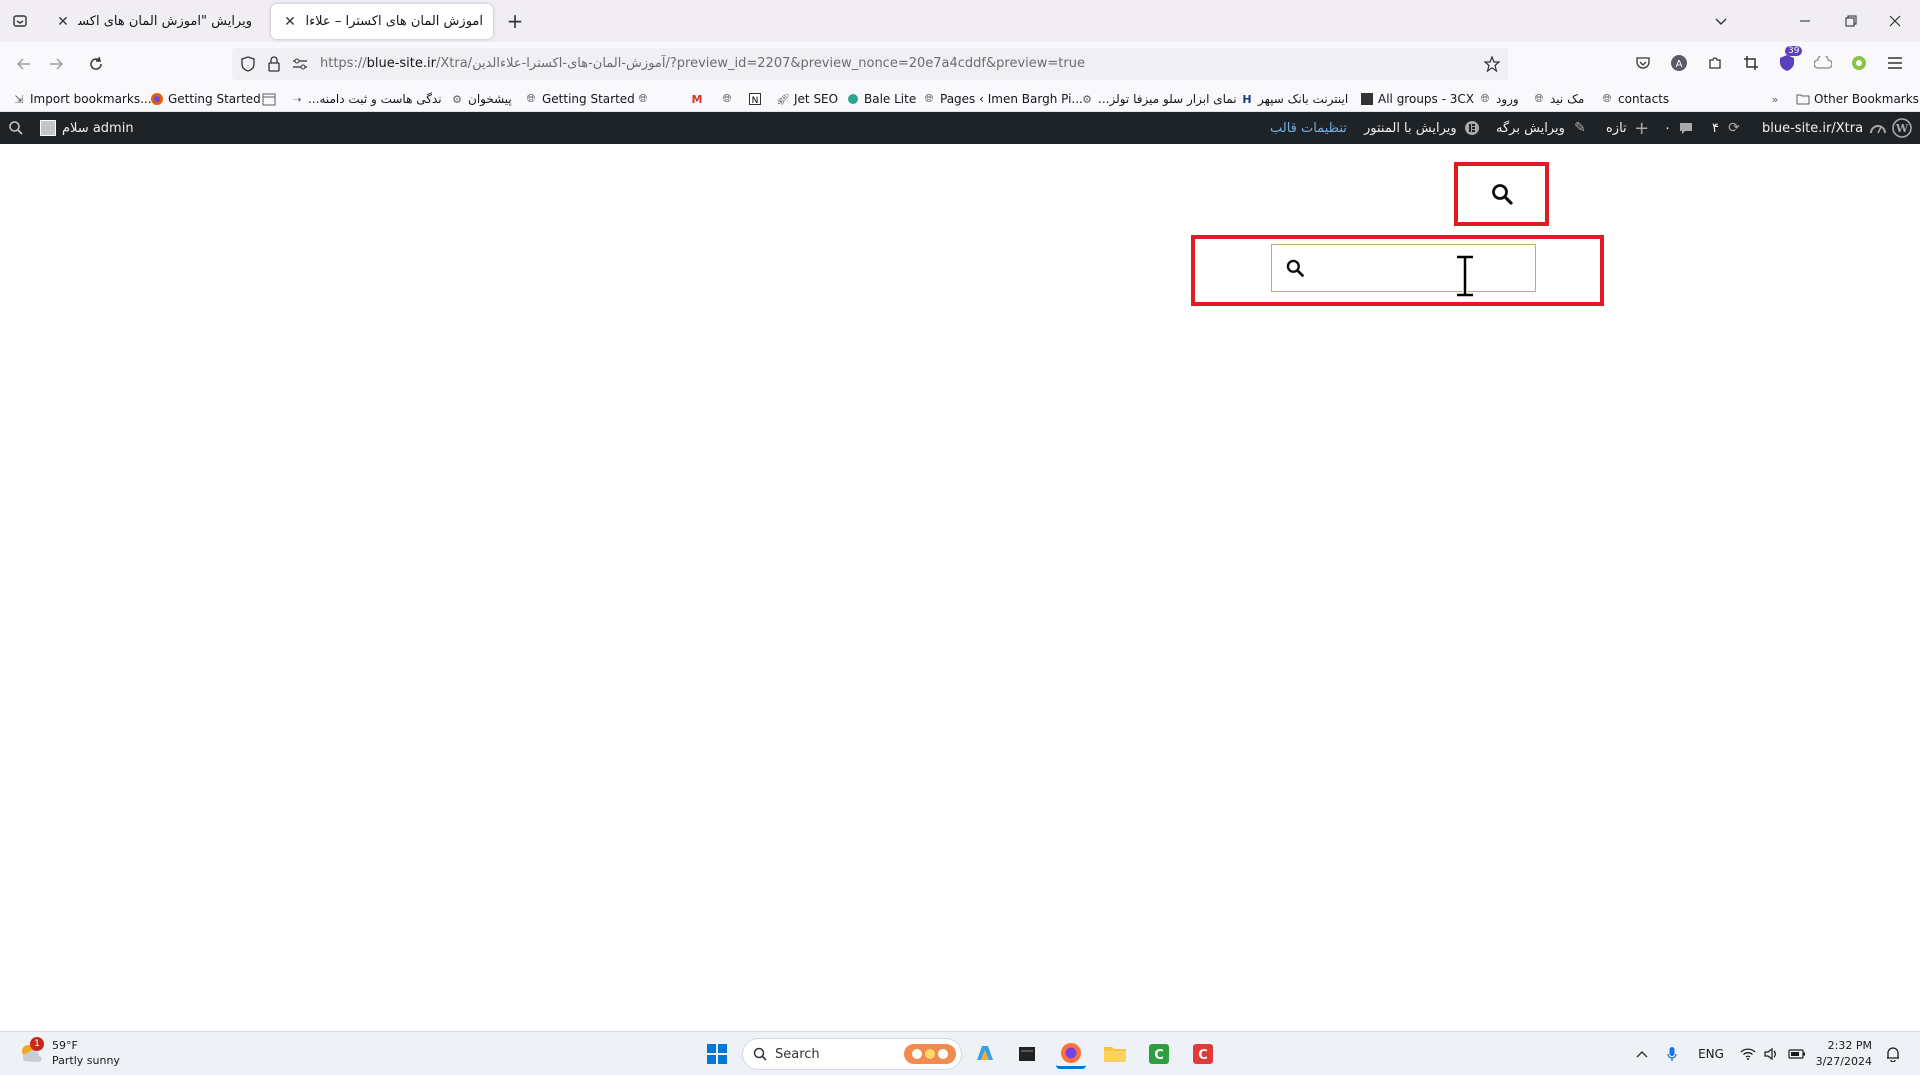 This screenshot has height=1075, width=1920. I want to click on bookmark-contacts: 🌐︎ contacts, so click(1635, 99).